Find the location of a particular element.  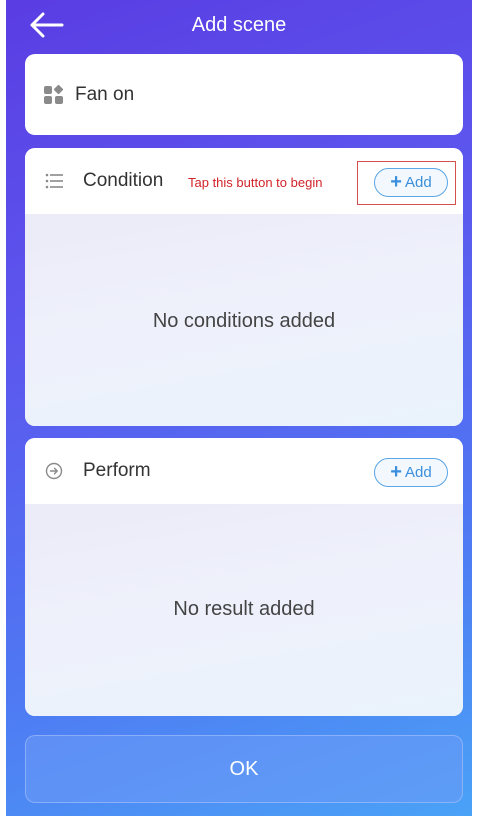

scene-grid-icon is located at coordinates (54, 94).